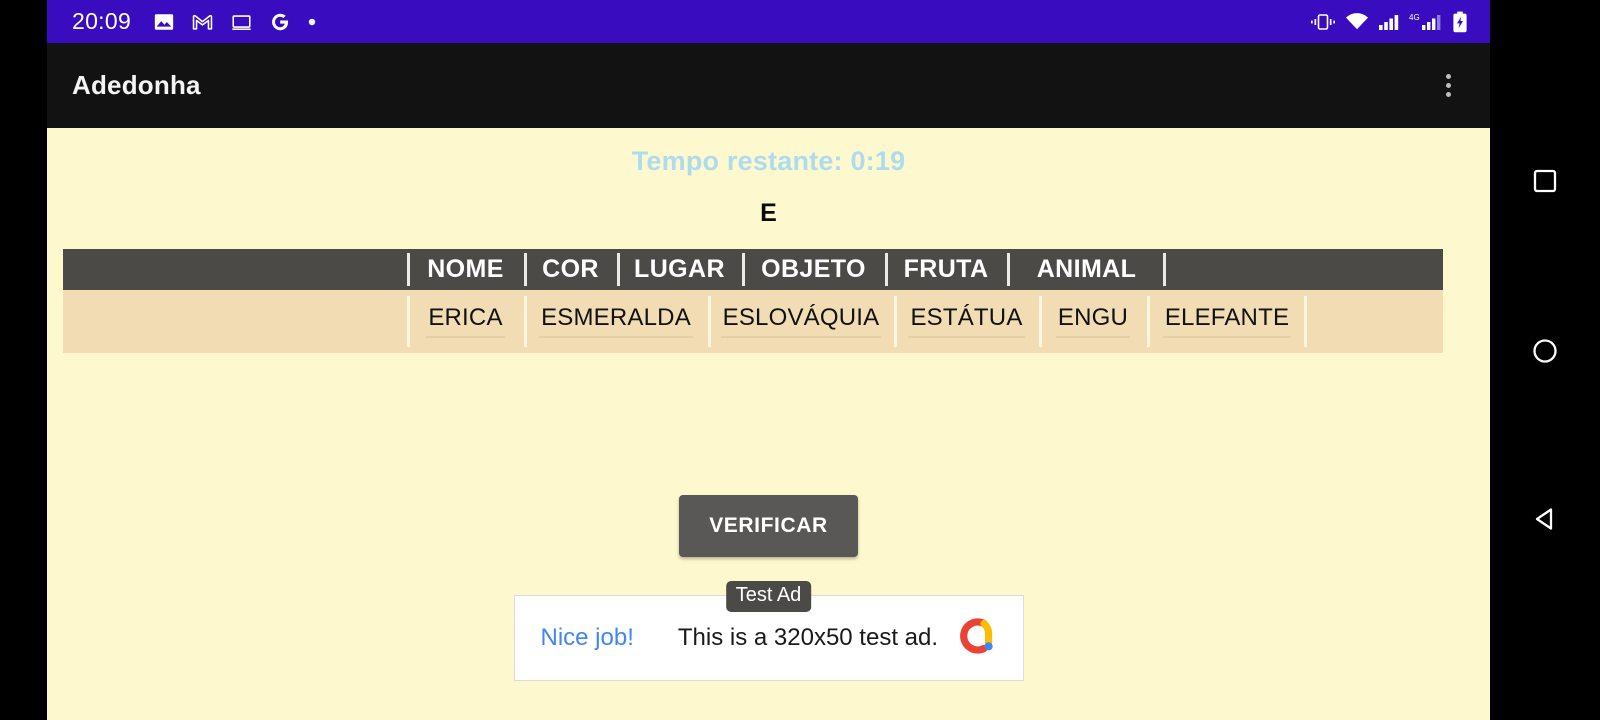  What do you see at coordinates (768, 21) in the screenshot?
I see `status-bar: 20:09 4G` at bounding box center [768, 21].